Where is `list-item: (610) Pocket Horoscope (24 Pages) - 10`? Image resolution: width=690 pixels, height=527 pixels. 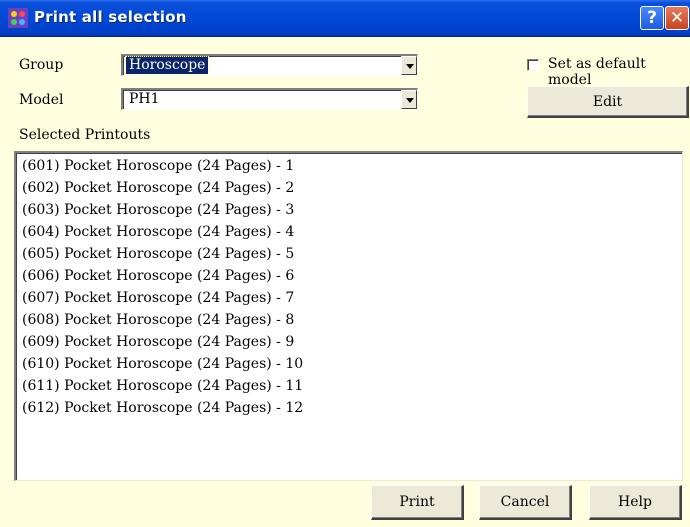 list-item: (610) Pocket Horoscope (24 Pages) - 10 is located at coordinates (162, 364).